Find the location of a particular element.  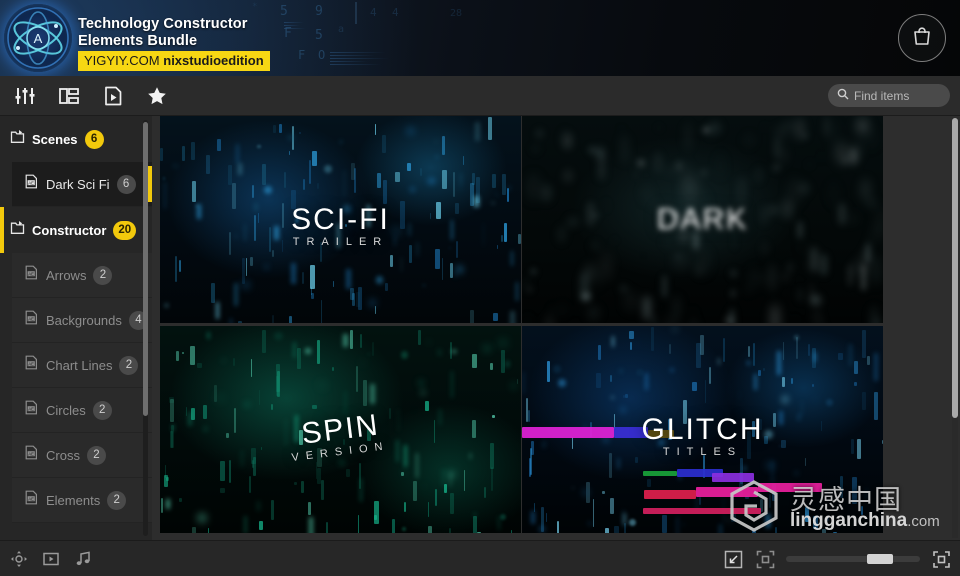

cart-button is located at coordinates (922, 38).